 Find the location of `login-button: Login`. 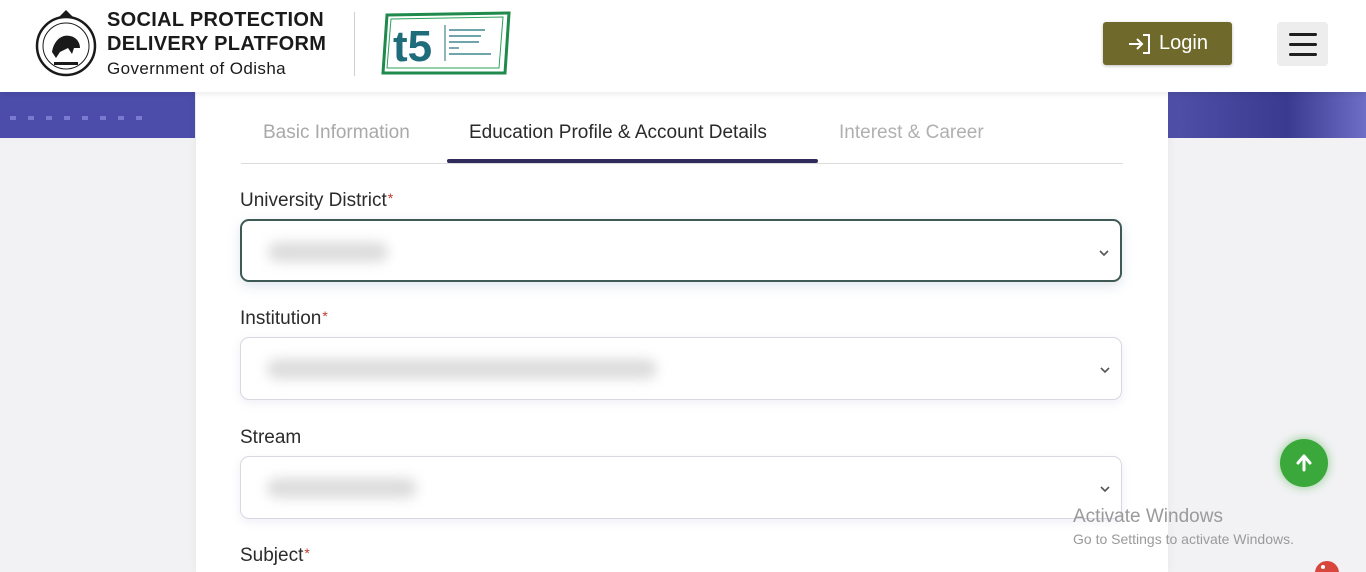

login-button: Login is located at coordinates (1167, 43).